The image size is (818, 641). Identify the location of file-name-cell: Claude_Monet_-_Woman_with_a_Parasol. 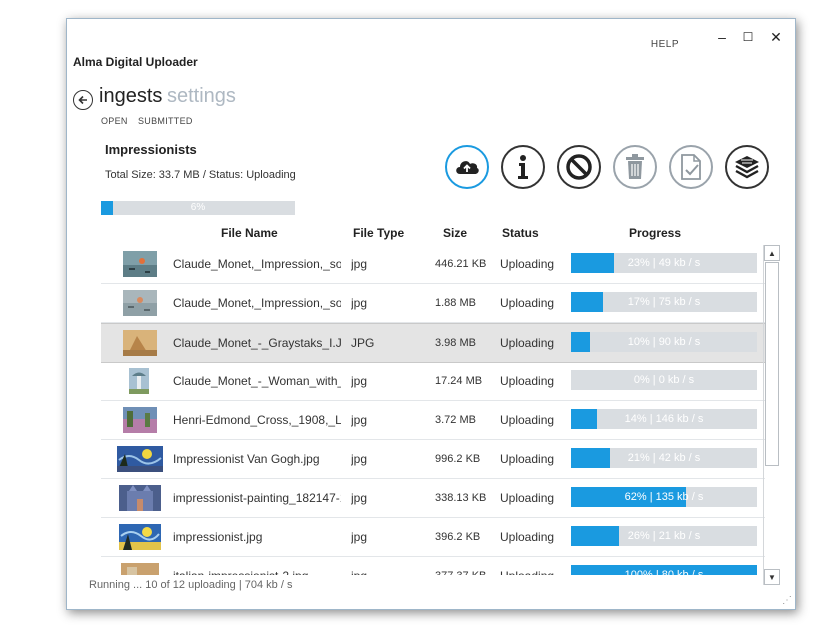
(257, 381).